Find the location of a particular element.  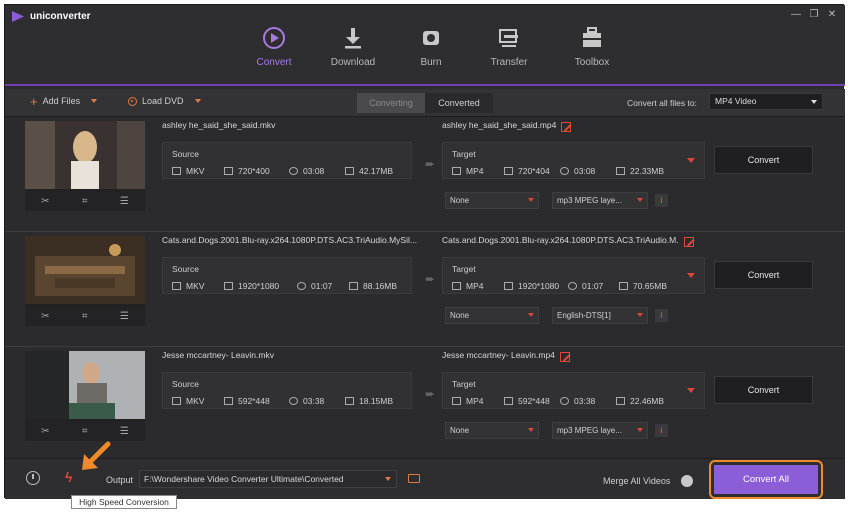

tab-converted: Converted is located at coordinates (459, 103).